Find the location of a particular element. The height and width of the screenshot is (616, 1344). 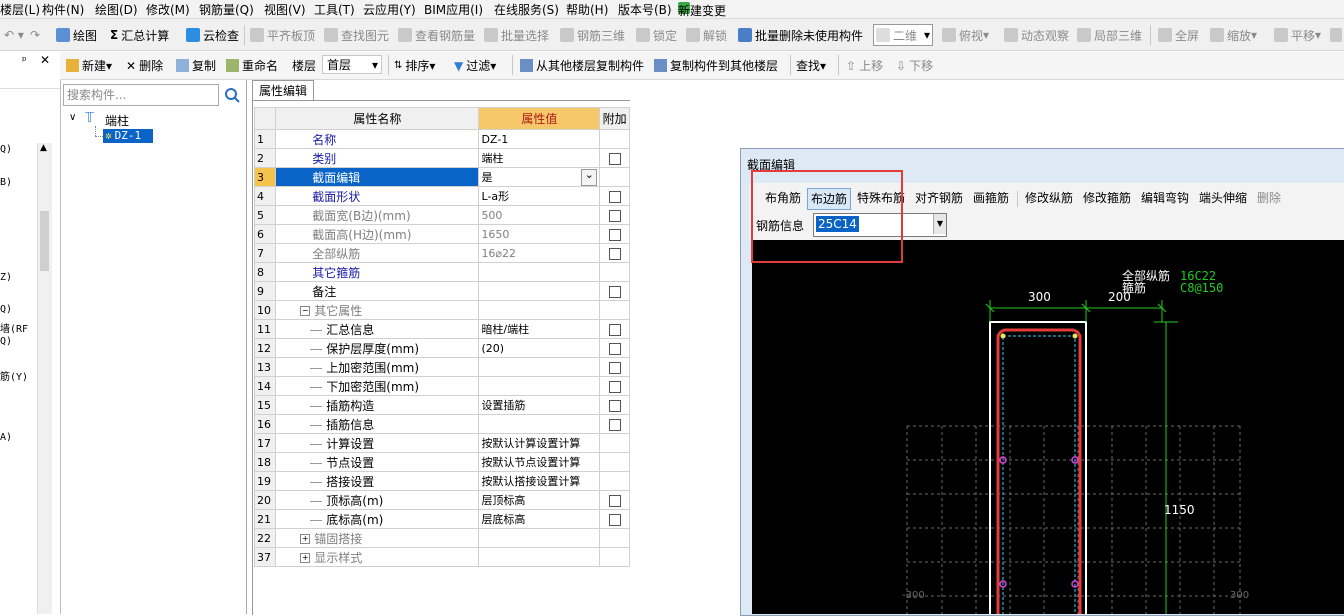

property-row: 2 类别 端柱 is located at coordinates (441, 158).